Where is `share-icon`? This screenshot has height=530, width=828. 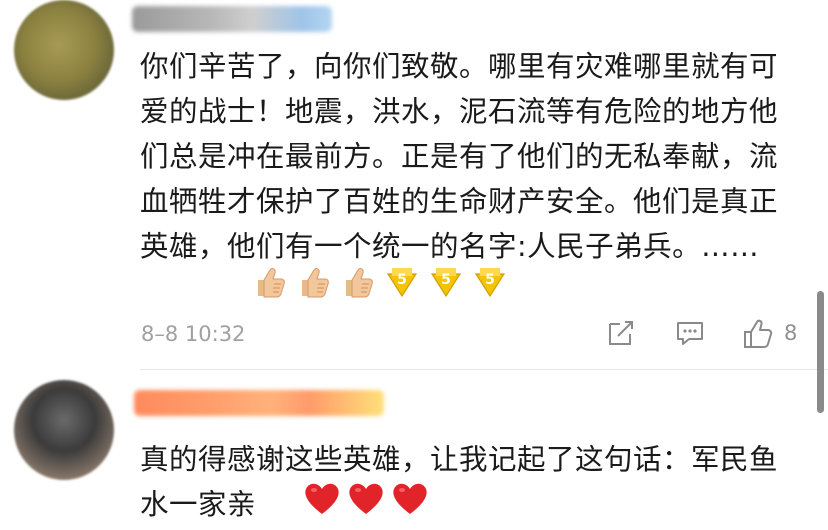
share-icon is located at coordinates (621, 333).